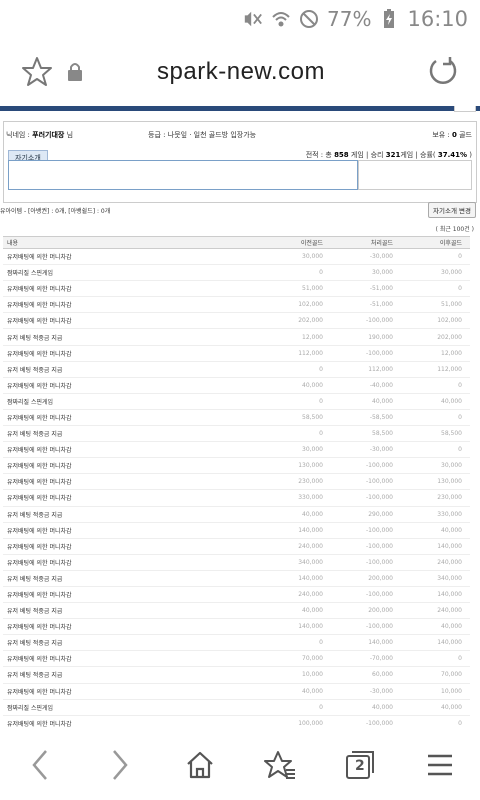 The width and height of the screenshot is (480, 800). Describe the element at coordinates (435, 482) in the screenshot. I see `cell-after-gold: 130,000` at that location.